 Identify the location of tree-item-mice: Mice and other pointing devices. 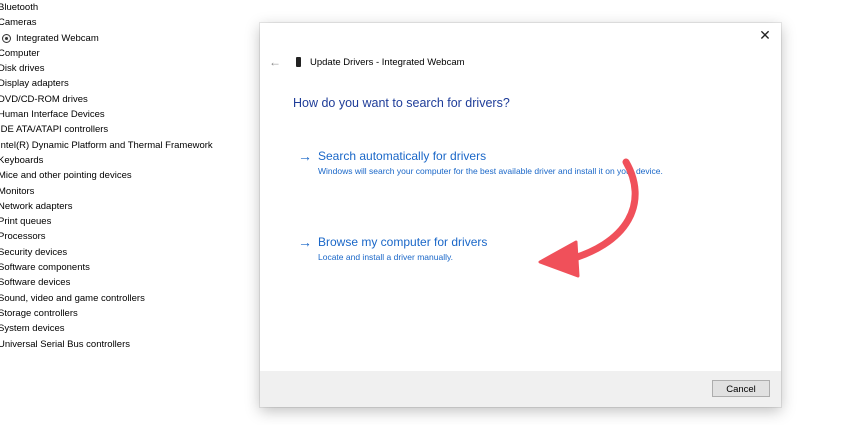
(119, 175).